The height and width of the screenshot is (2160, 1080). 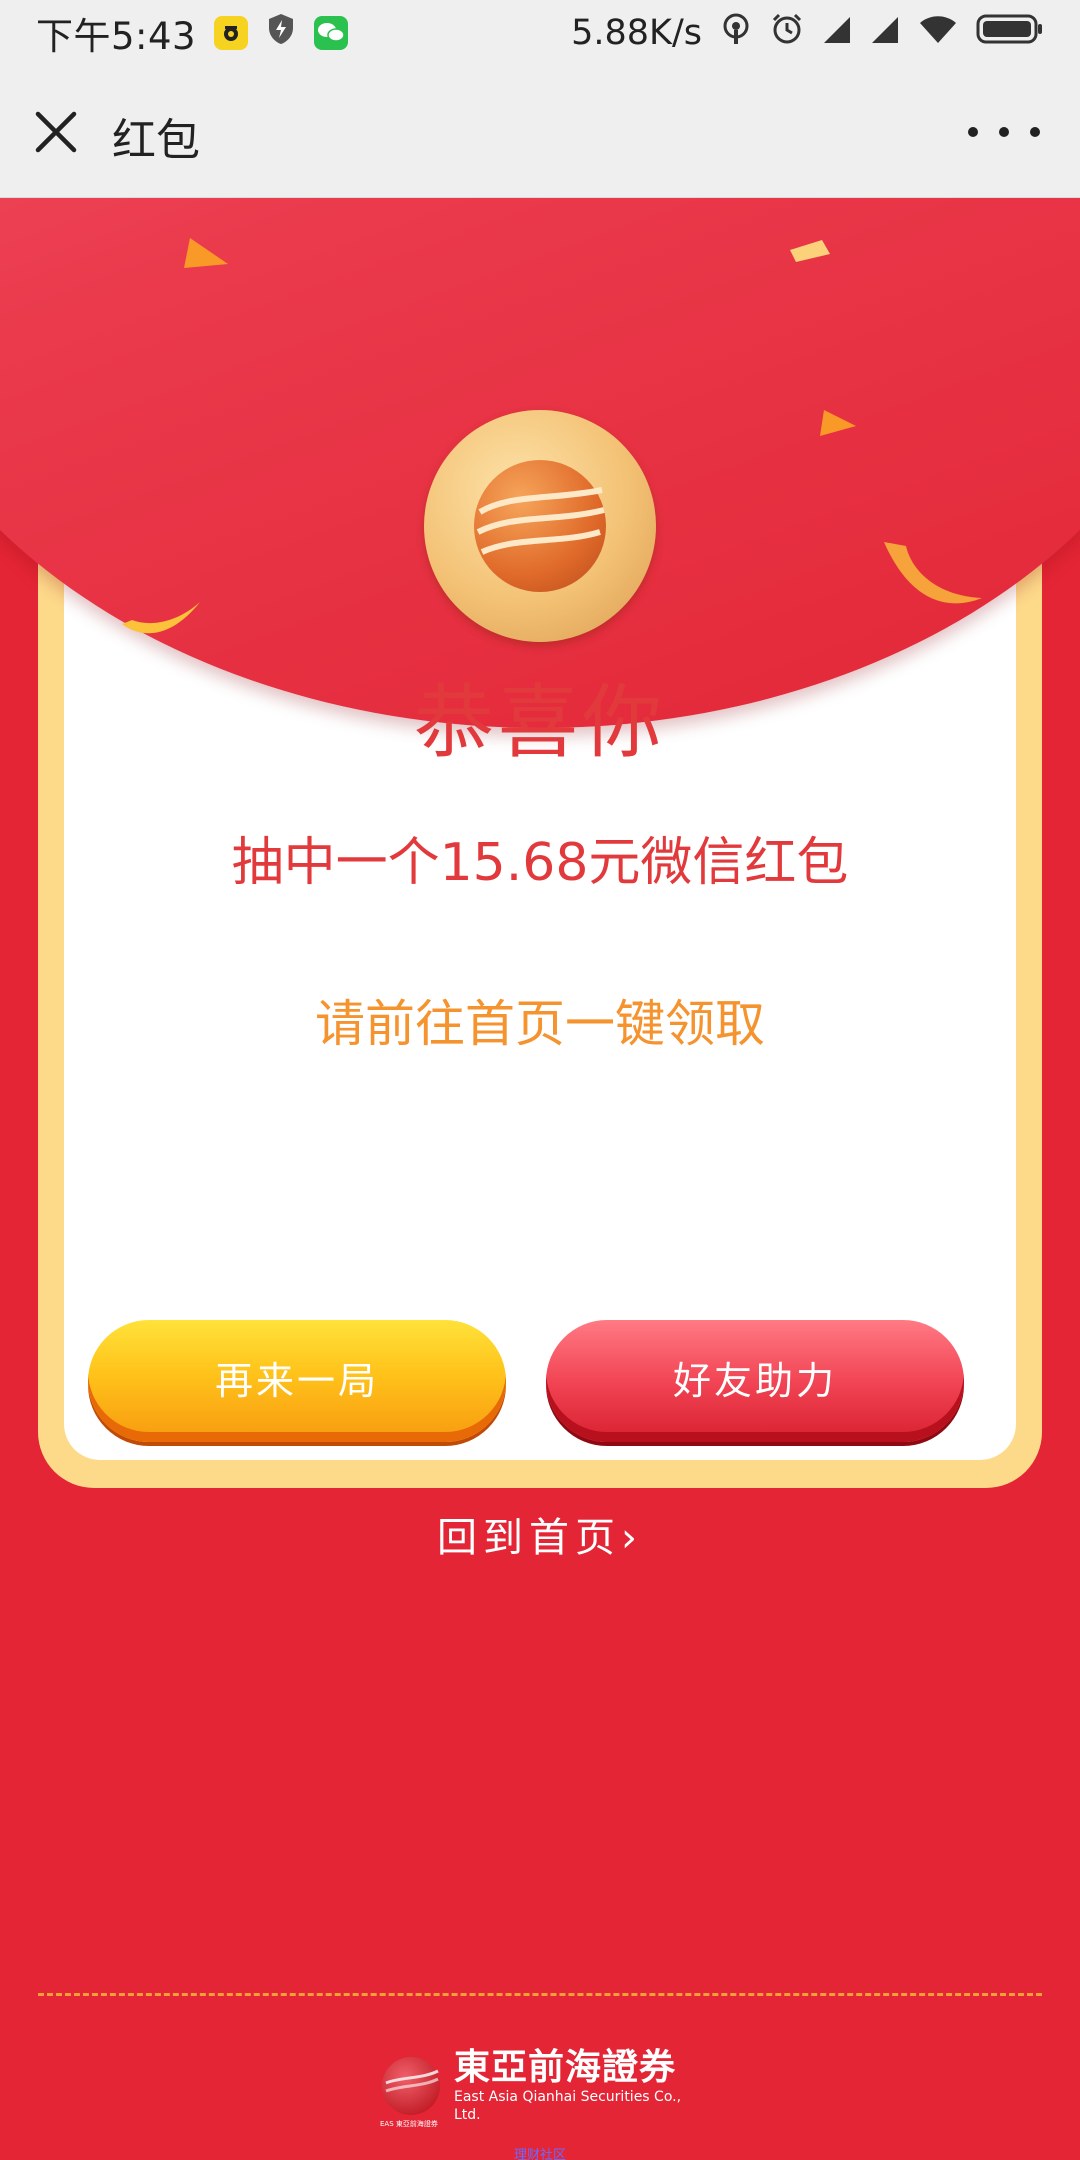 What do you see at coordinates (1004, 132) in the screenshot?
I see `more-options-button` at bounding box center [1004, 132].